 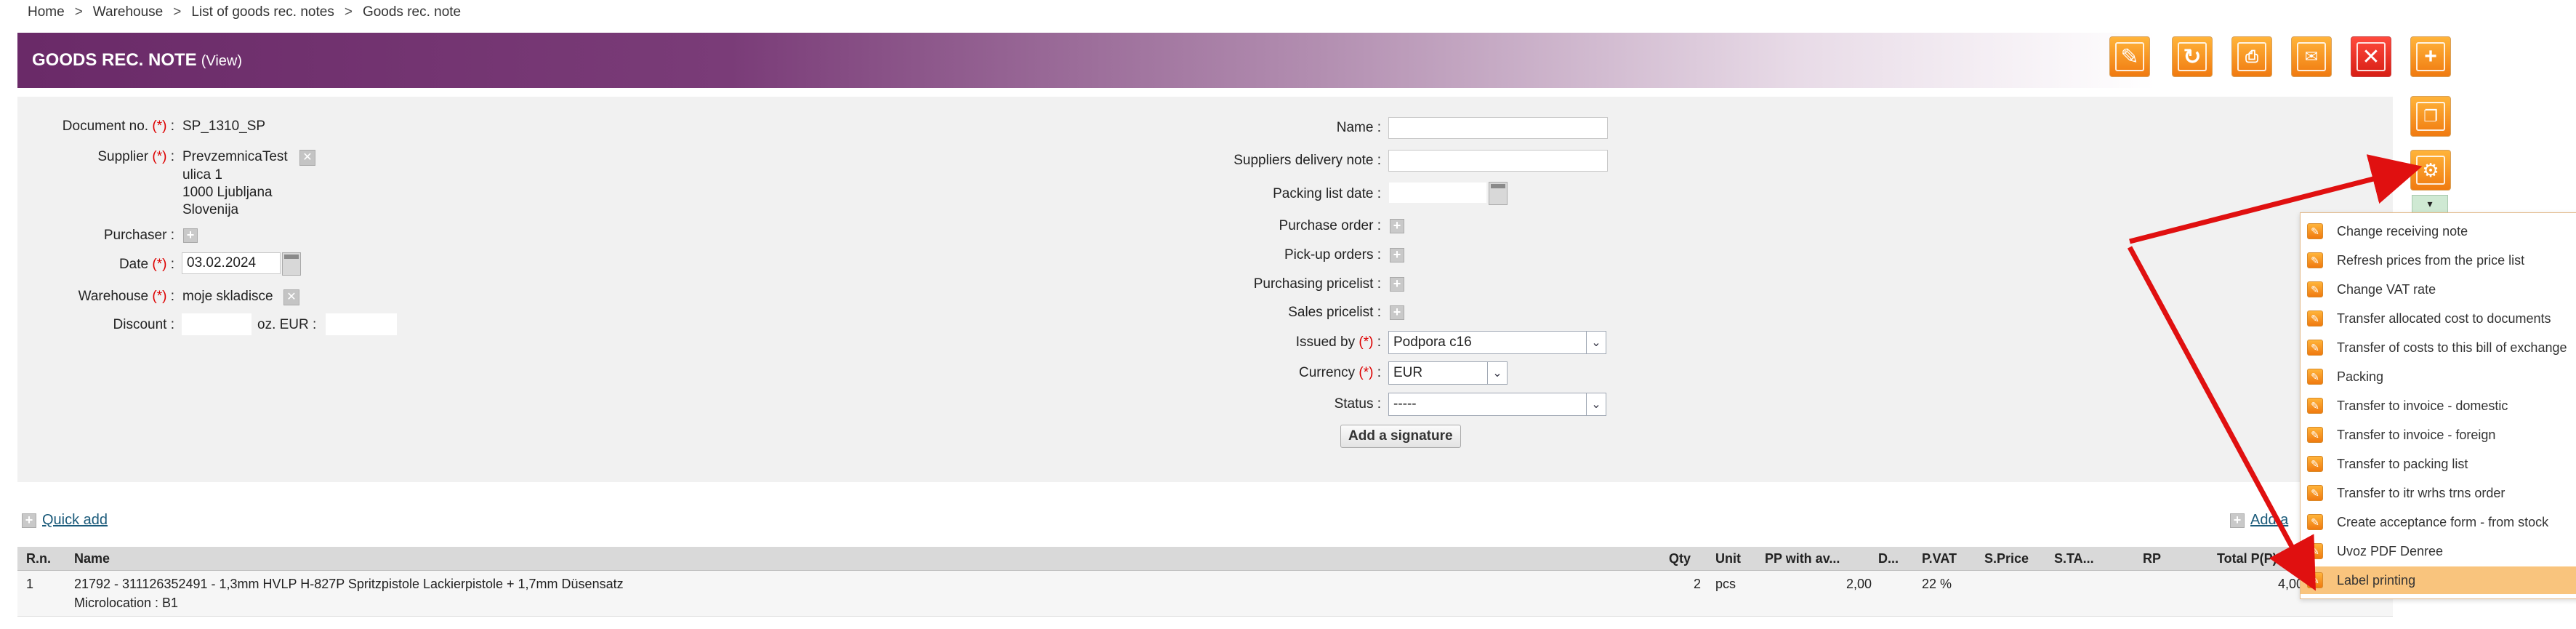 What do you see at coordinates (291, 297) in the screenshot?
I see `clear-warehouse-icon: ✕` at bounding box center [291, 297].